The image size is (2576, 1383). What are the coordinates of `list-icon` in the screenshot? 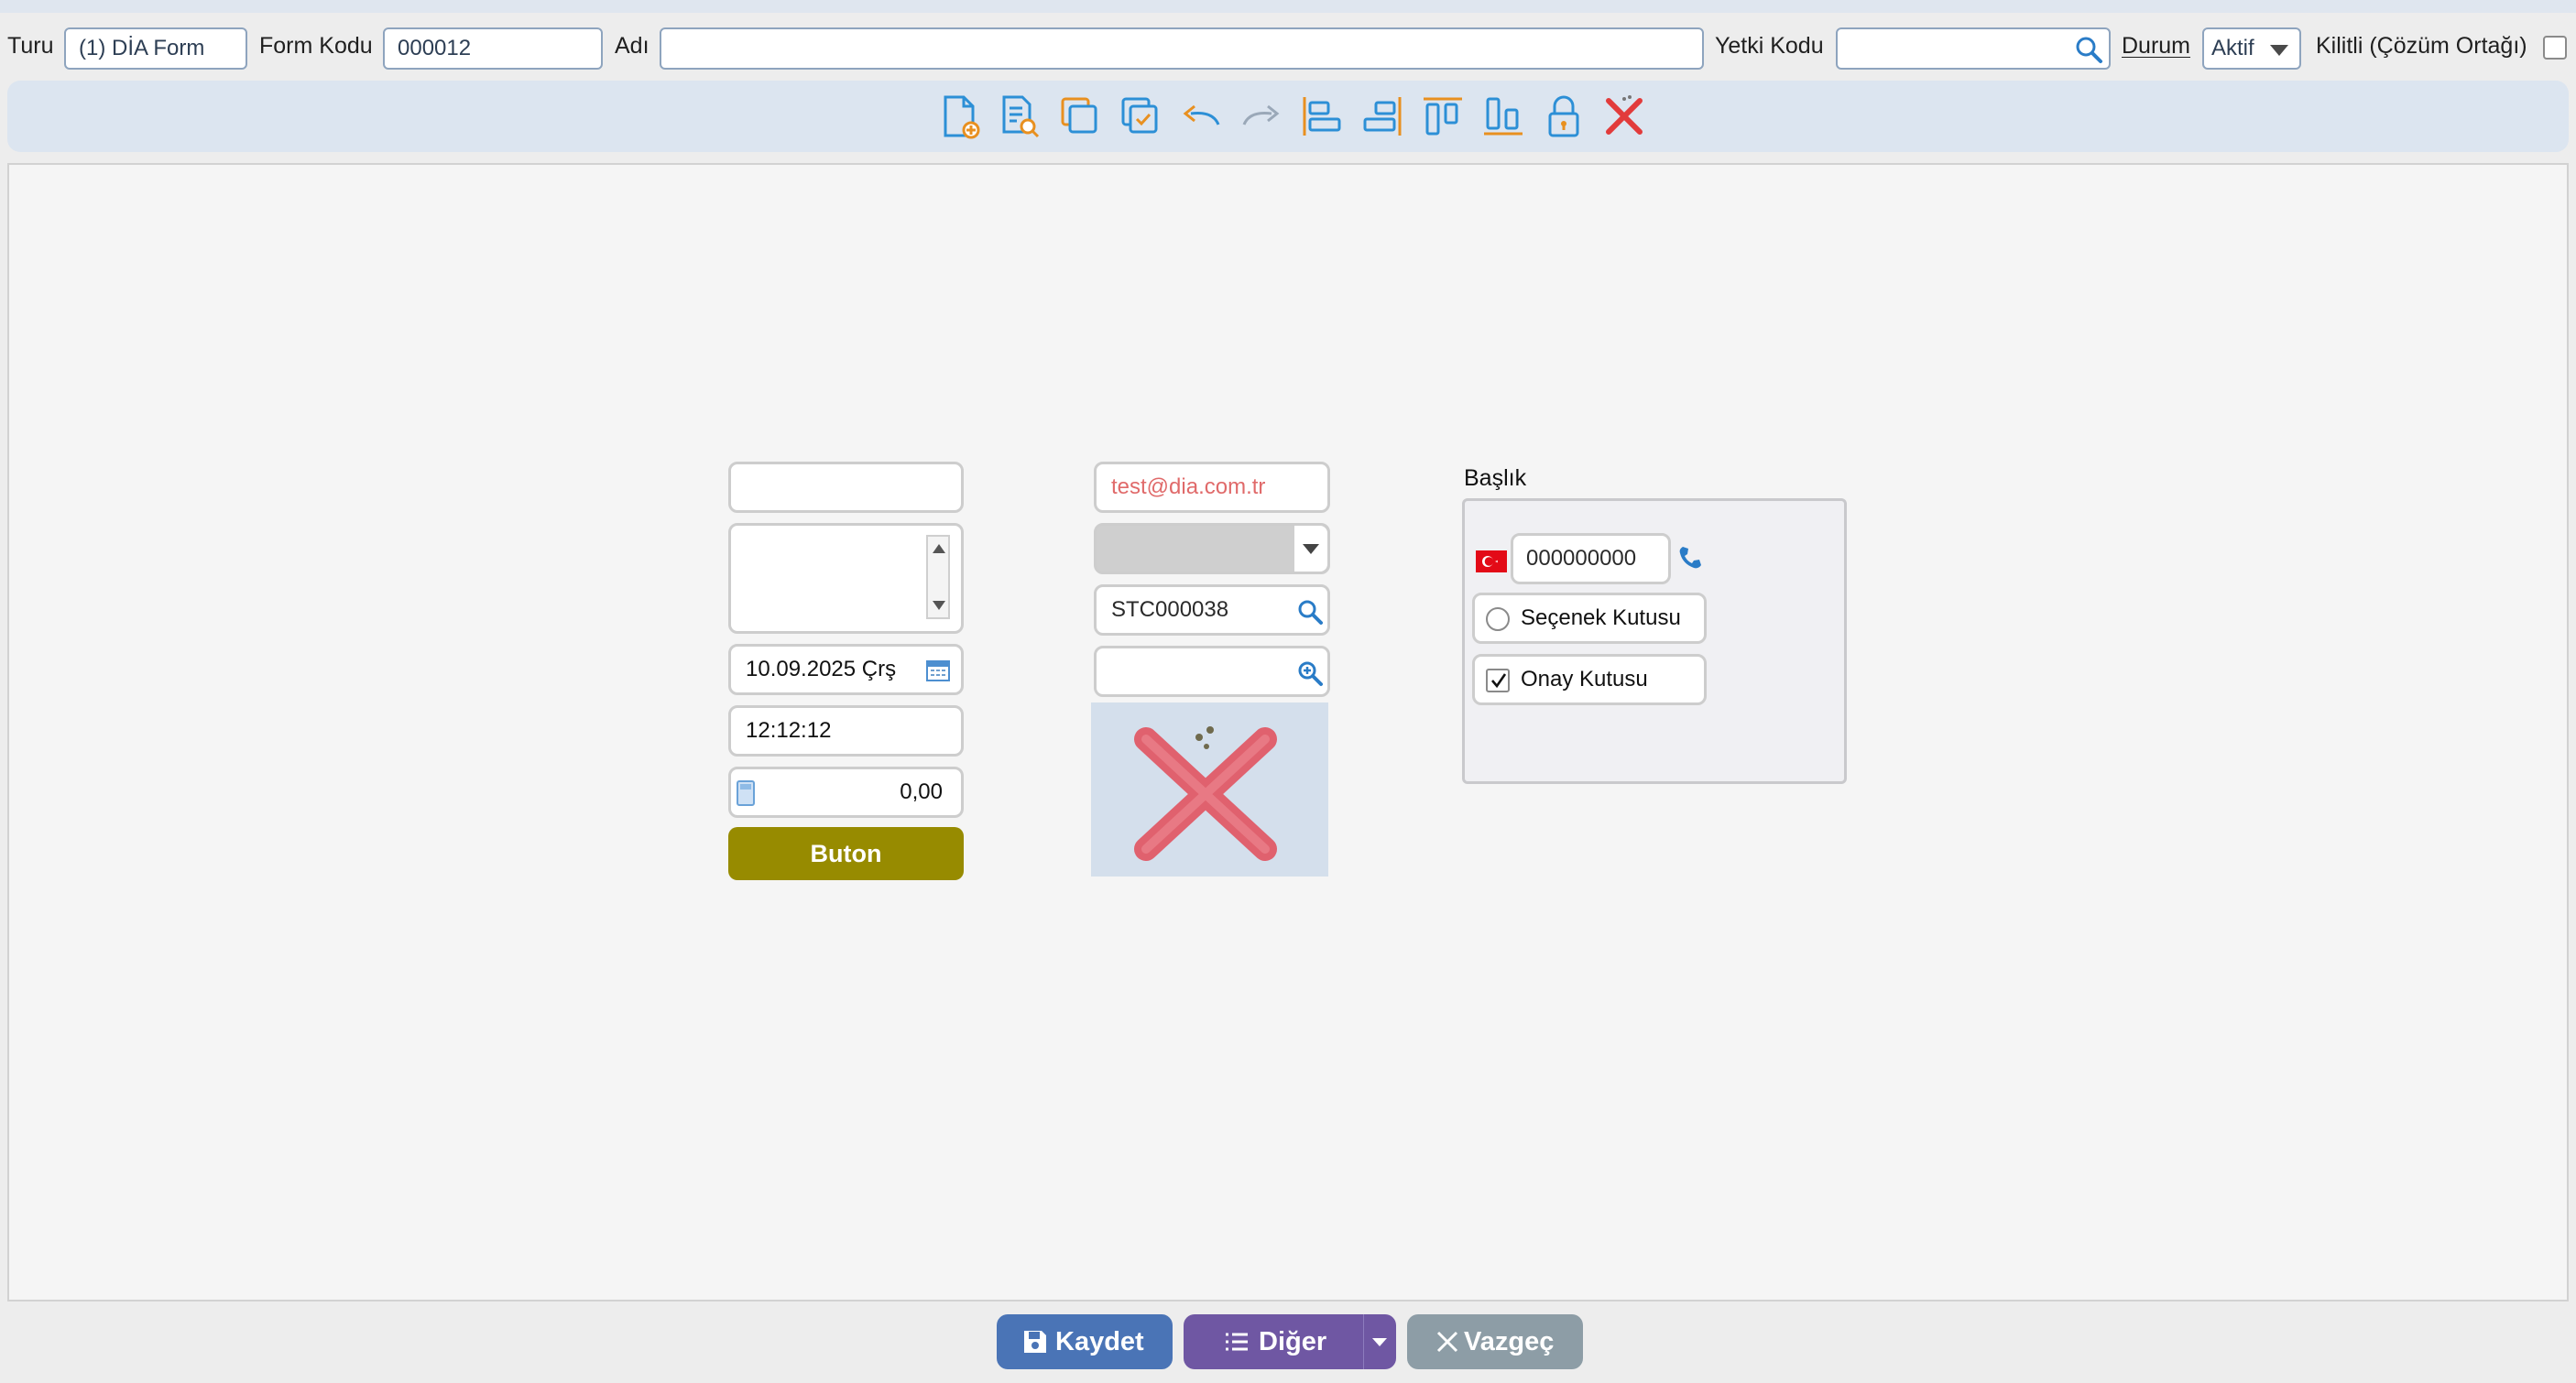 It's located at (1237, 1342).